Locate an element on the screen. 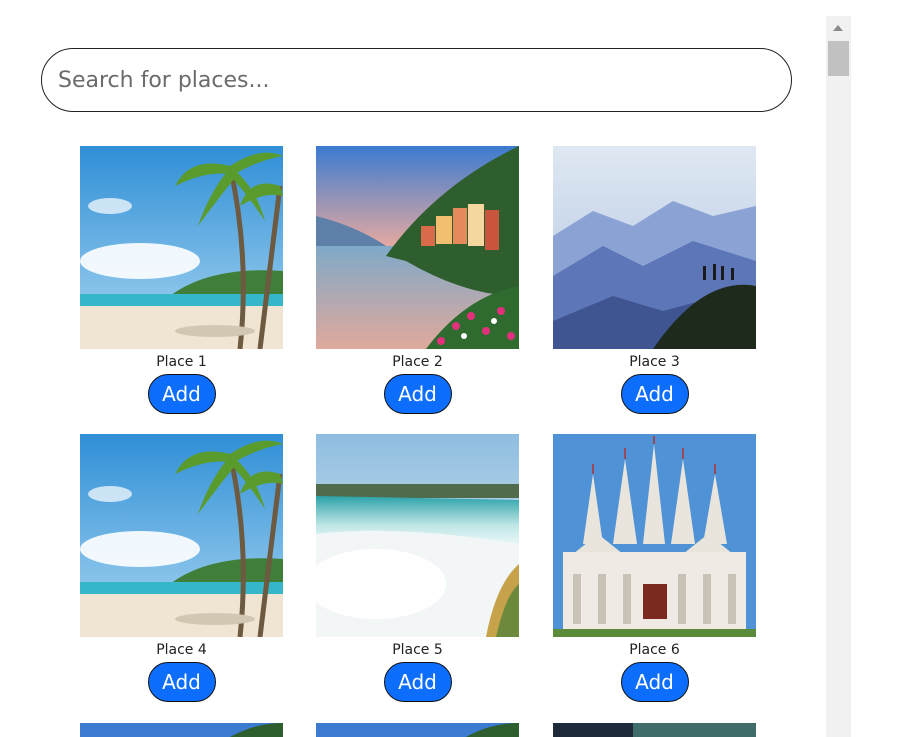 The height and width of the screenshot is (737, 902). search-input is located at coordinates (423, 80).